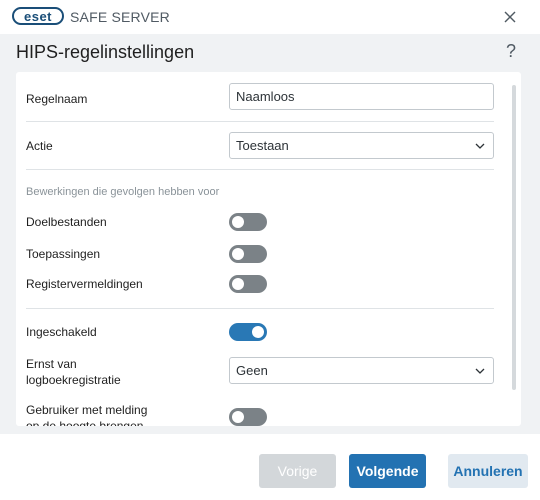  I want to click on next-button: Volgende, so click(387, 471).